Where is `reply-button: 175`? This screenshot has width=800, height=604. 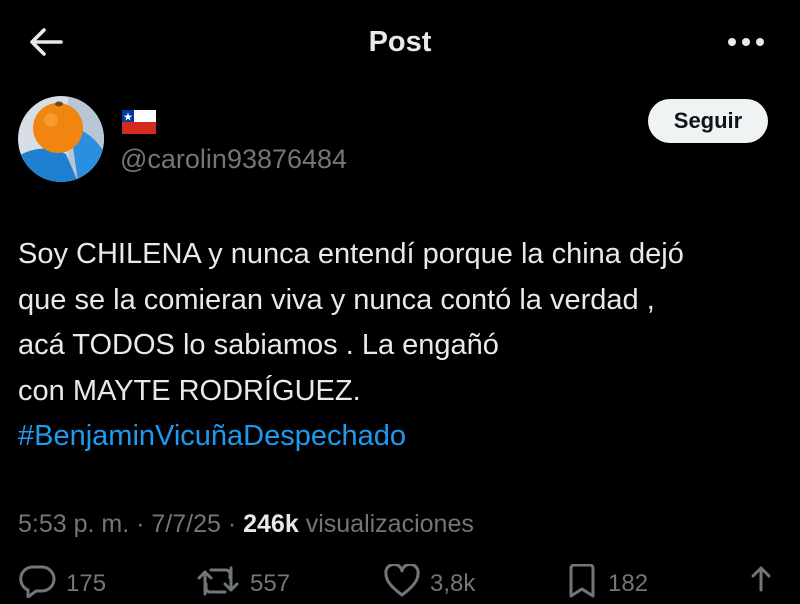
reply-button: 175 is located at coordinates (62, 584).